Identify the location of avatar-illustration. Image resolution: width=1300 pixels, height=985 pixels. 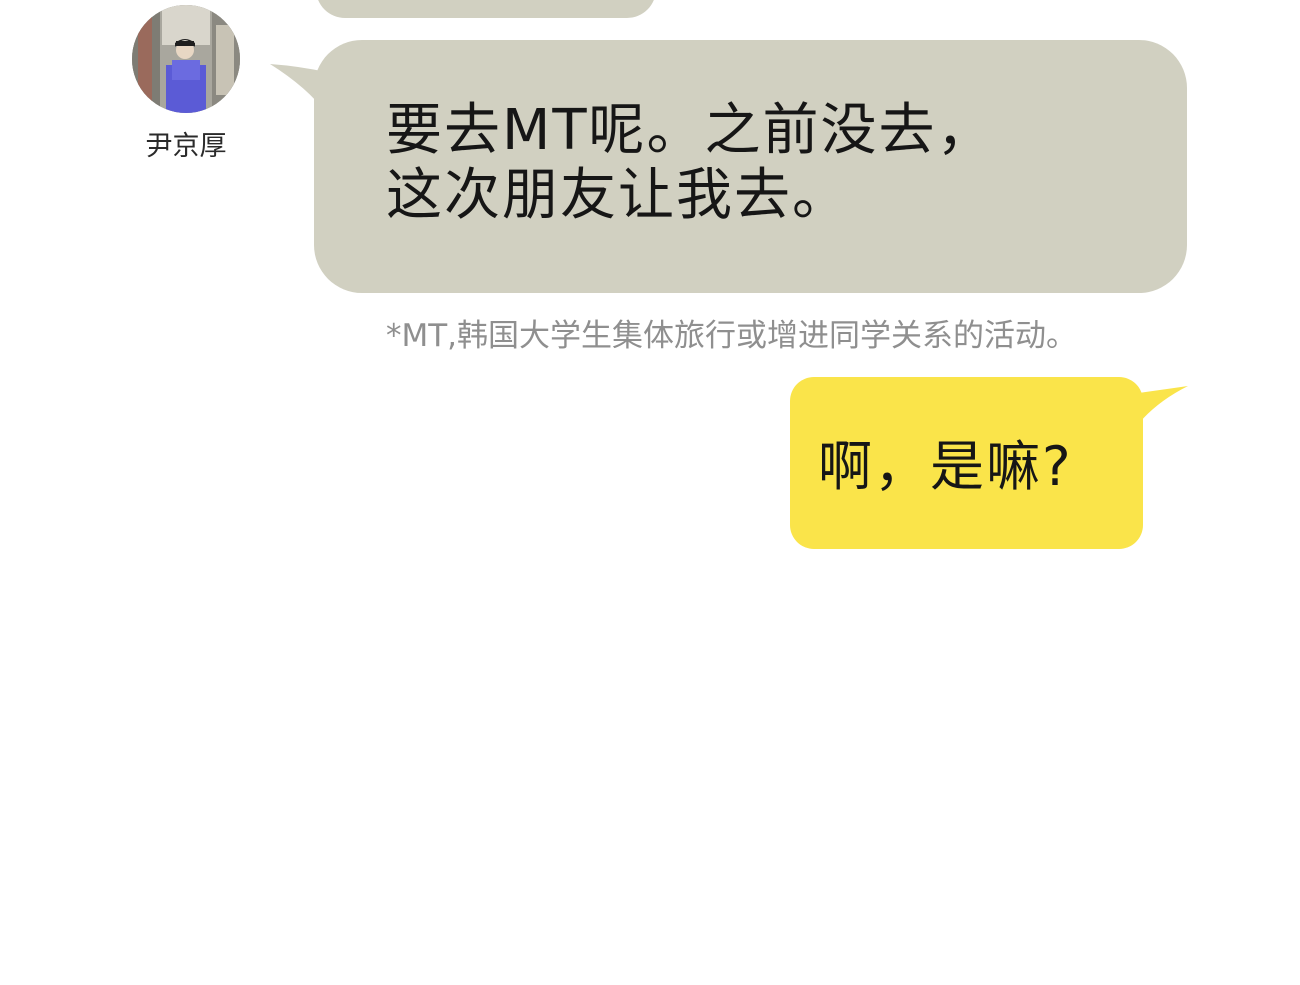
(186, 59).